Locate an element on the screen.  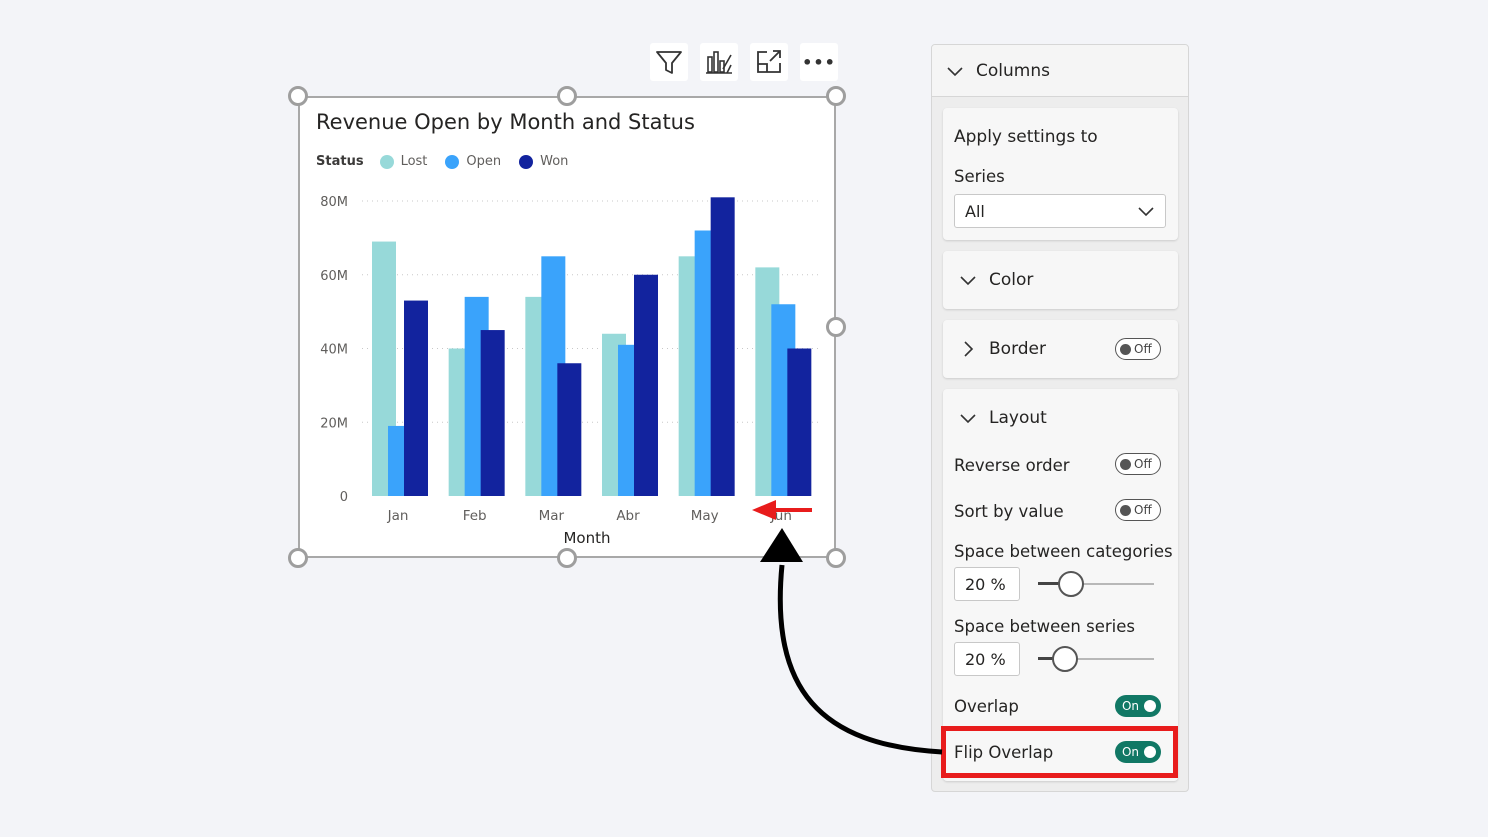
reverse-order-label: Reverse order is located at coordinates (1012, 465).